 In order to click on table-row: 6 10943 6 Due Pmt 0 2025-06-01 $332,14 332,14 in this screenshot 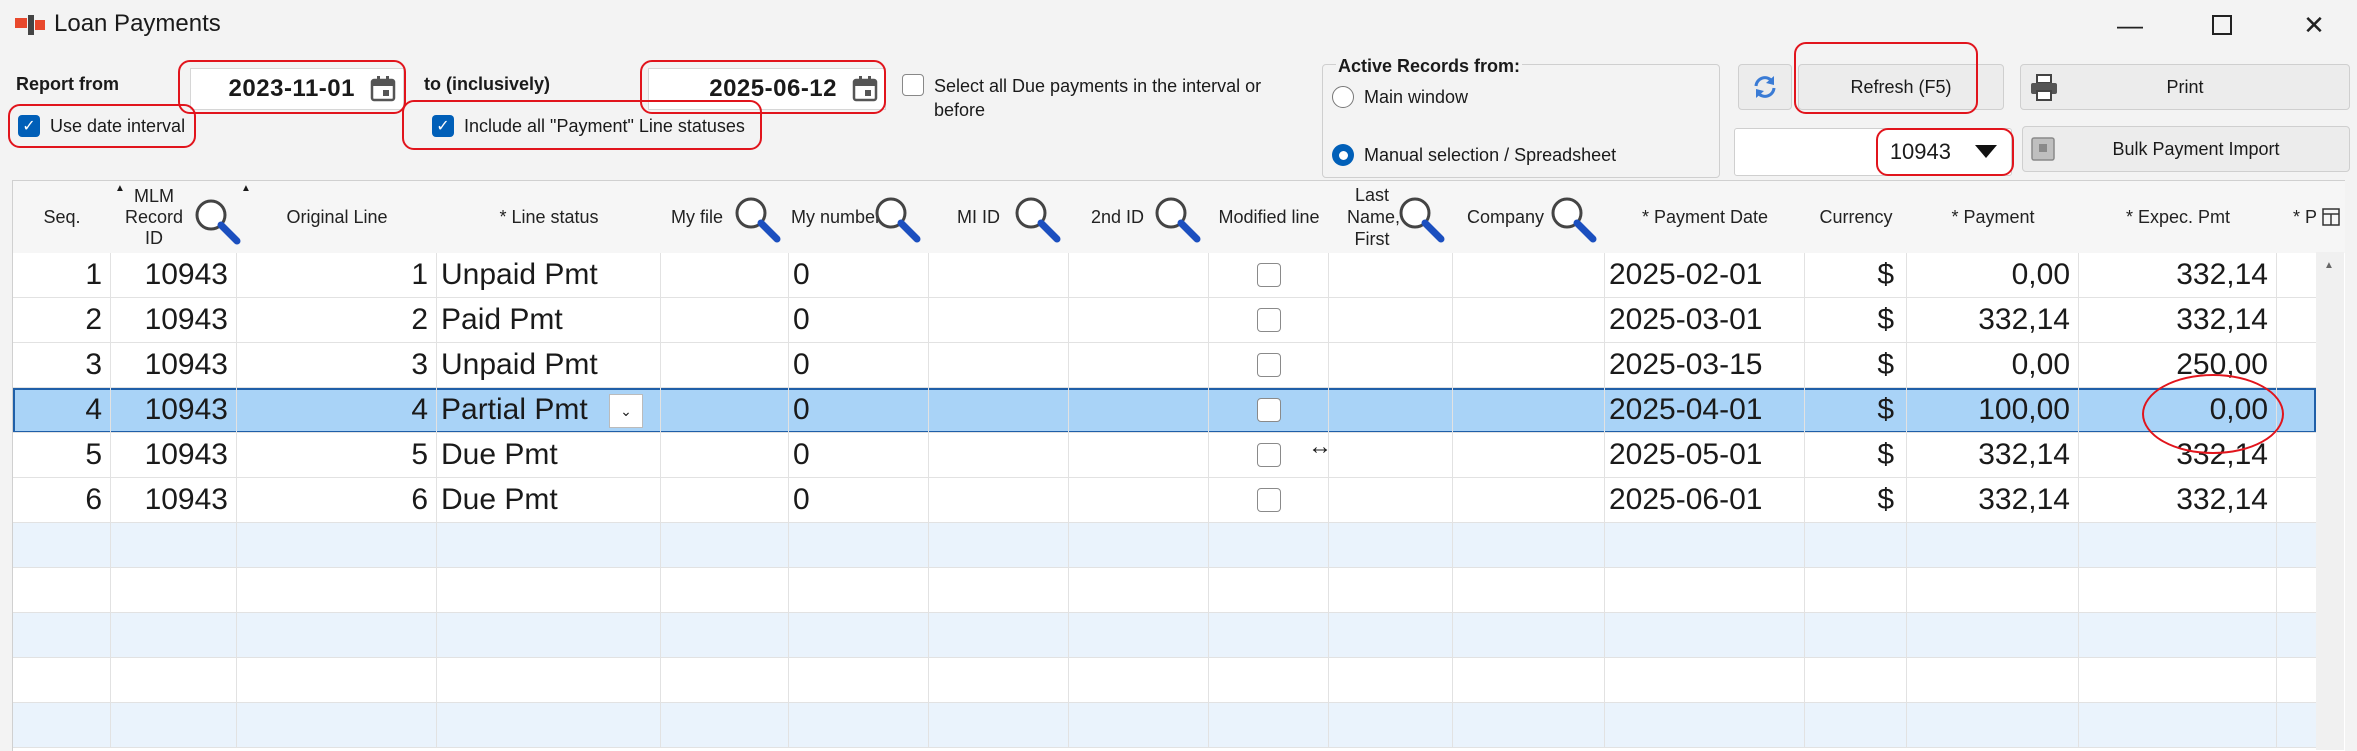, I will do `click(1165, 500)`.